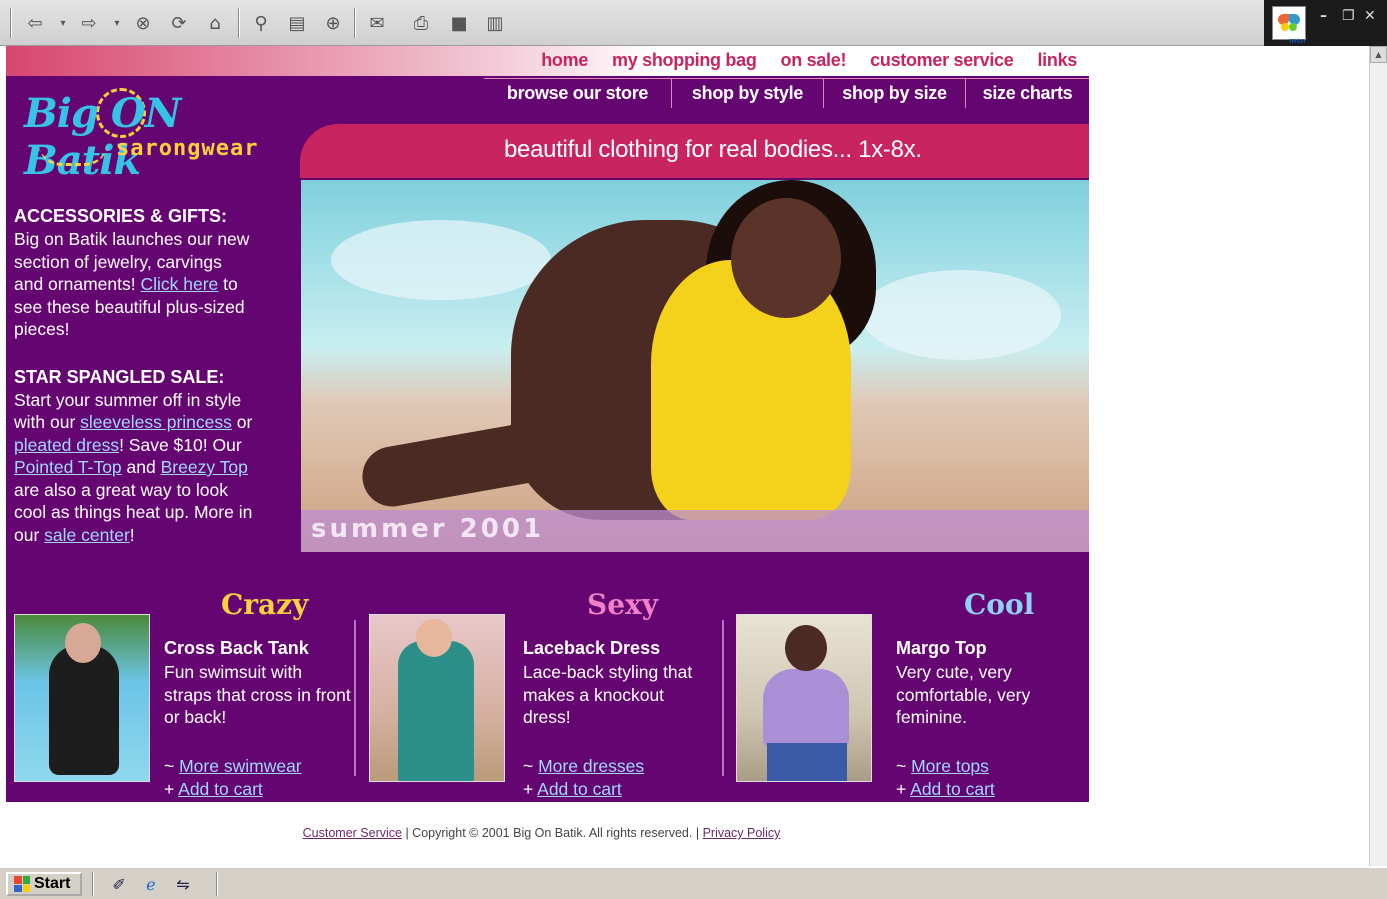 The width and height of the screenshot is (1387, 899). I want to click on back-arrow-icon: ⇦, so click(35, 23).